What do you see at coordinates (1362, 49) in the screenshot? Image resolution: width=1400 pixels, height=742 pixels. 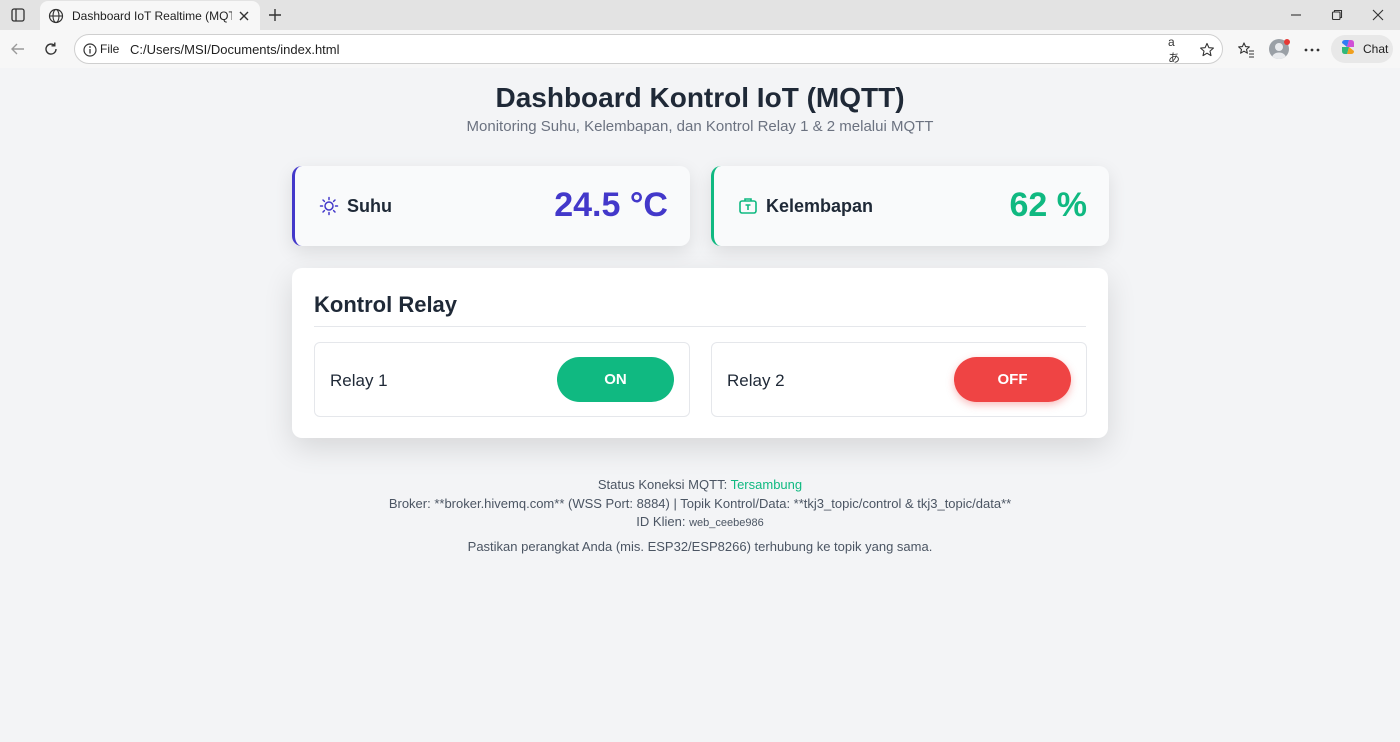 I see `copilot-chat-button: Chat` at bounding box center [1362, 49].